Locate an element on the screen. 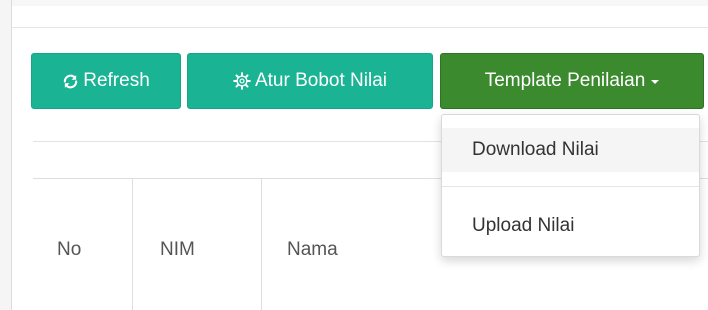 Image resolution: width=708 pixels, height=310 pixels. upload-nilai-menu-item: Upload Nilai is located at coordinates (570, 226).